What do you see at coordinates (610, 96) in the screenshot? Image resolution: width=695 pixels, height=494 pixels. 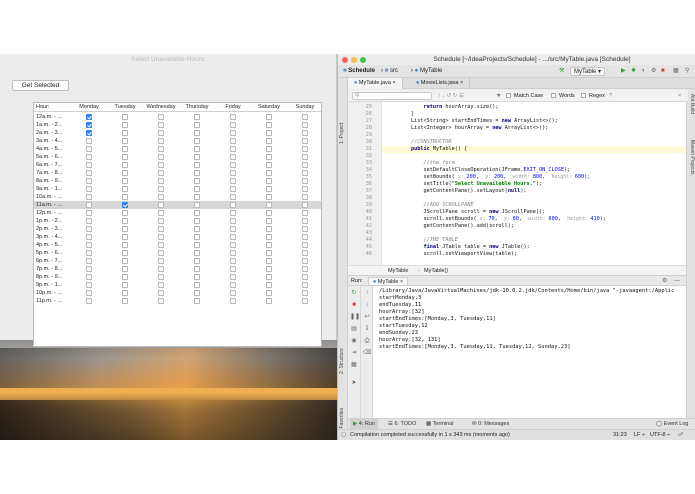 I see `regex-help-link: ?` at bounding box center [610, 96].